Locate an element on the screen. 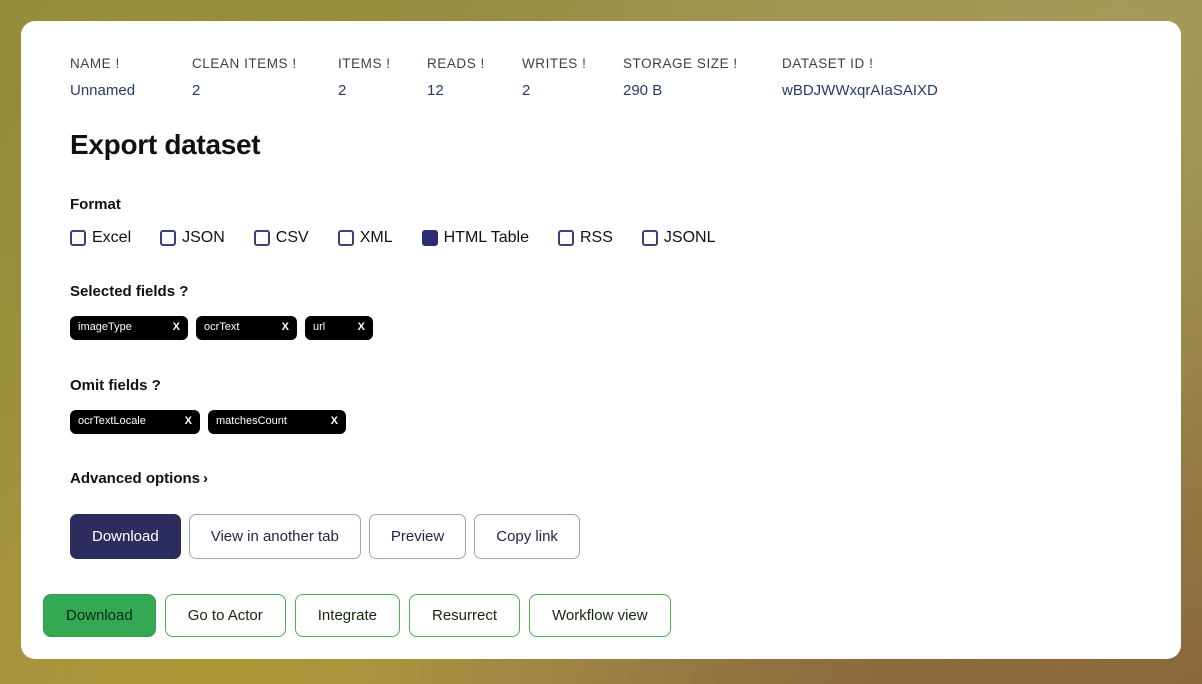  selected-fields-tags: imageType X ocrText X url X is located at coordinates (625, 327).